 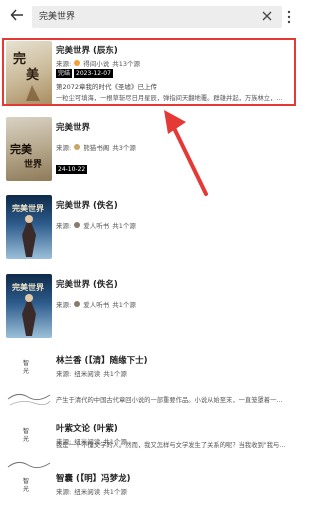 What do you see at coordinates (157, 17) in the screenshot?
I see `search-input: 完美世界` at bounding box center [157, 17].